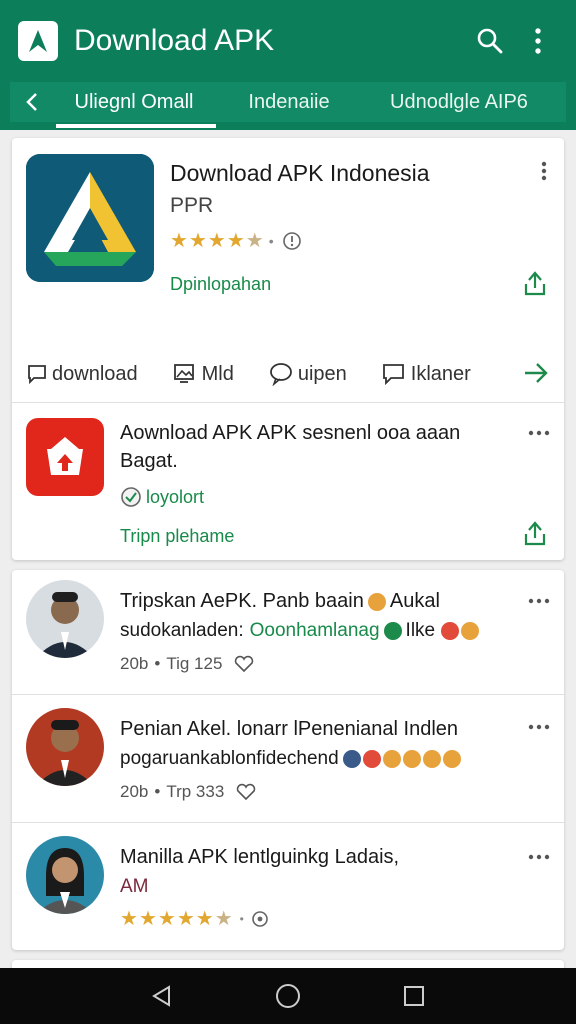 The height and width of the screenshot is (1024, 576). Describe the element at coordinates (162, 996) in the screenshot. I see `nav-back-icon` at that location.